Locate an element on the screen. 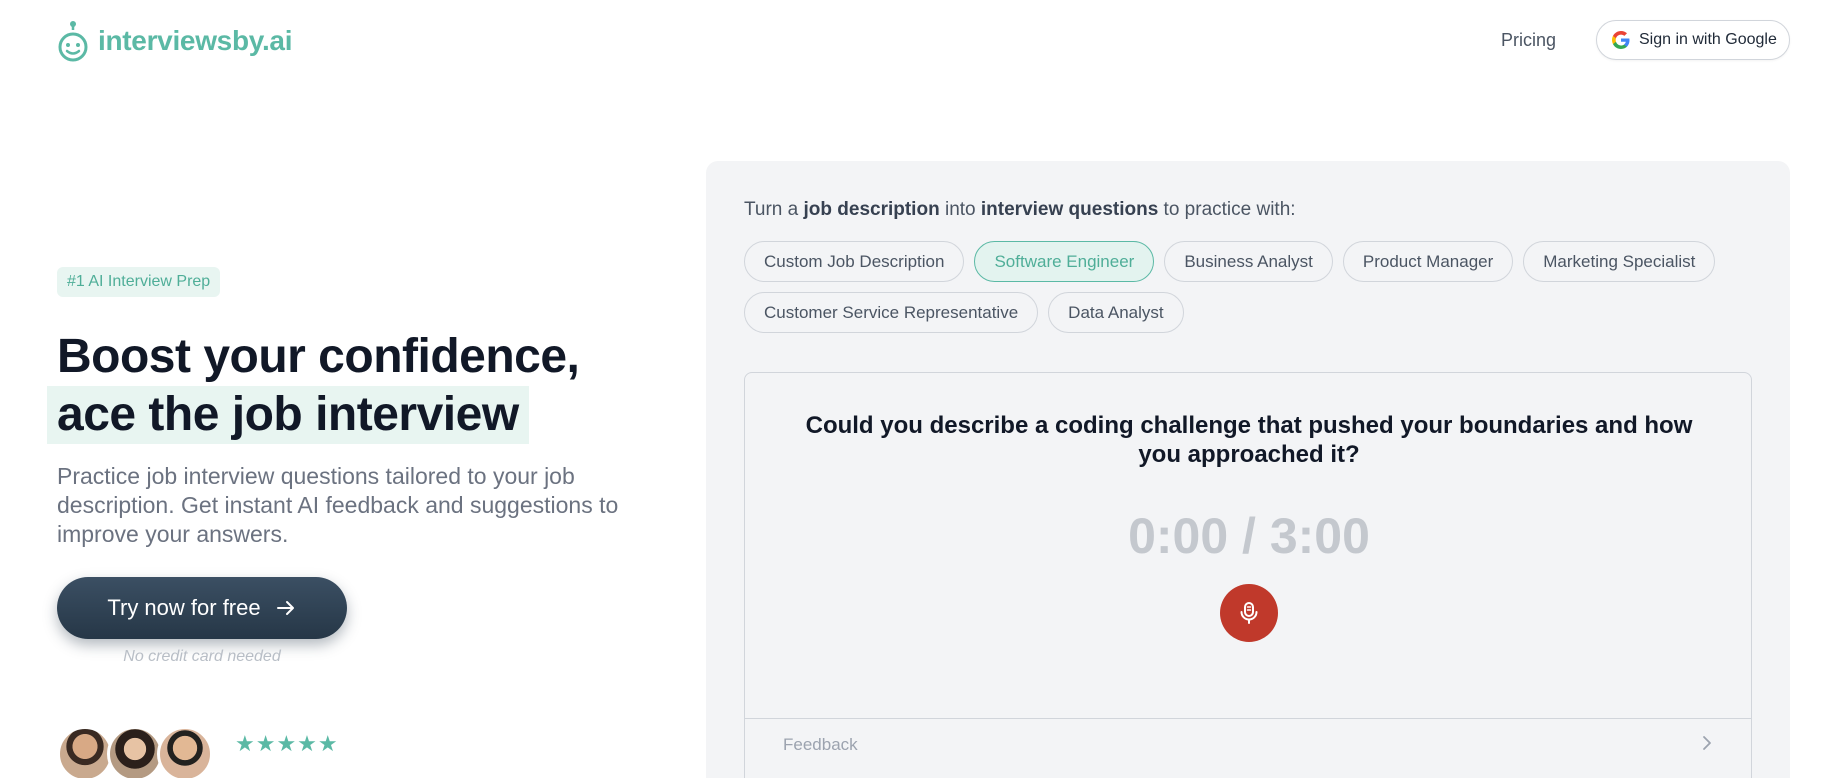 Image resolution: width=1836 pixels, height=778 pixels. prompt-text: to practice with: is located at coordinates (1227, 209).